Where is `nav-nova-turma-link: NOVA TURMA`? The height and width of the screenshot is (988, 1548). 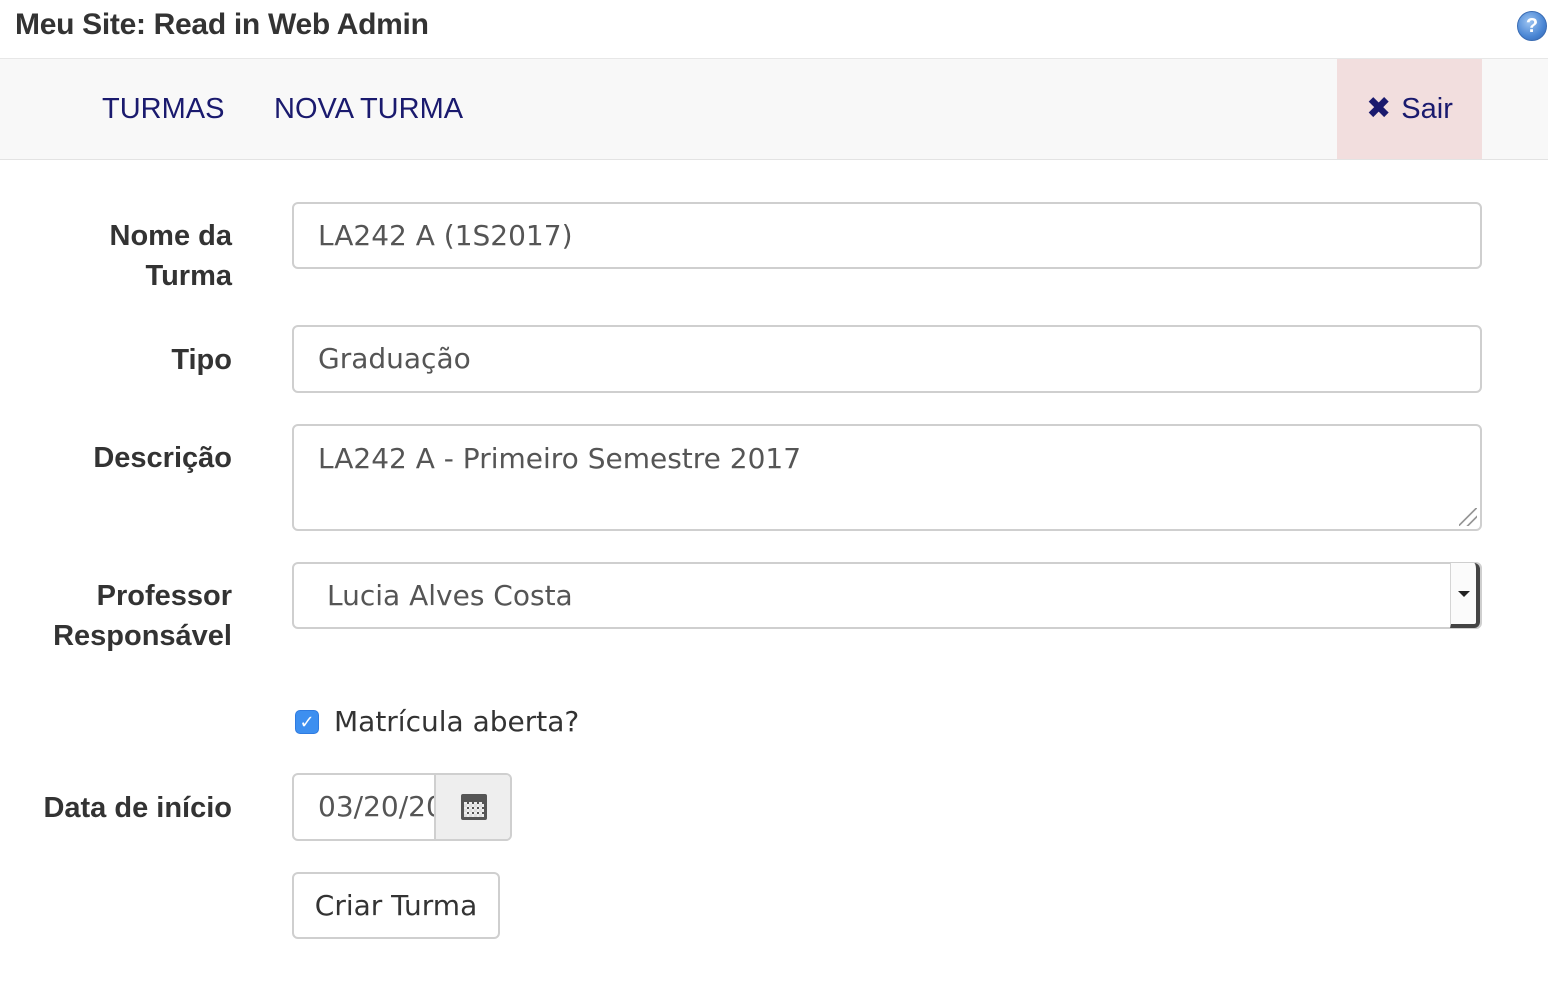 nav-nova-turma-link: NOVA TURMA is located at coordinates (368, 109).